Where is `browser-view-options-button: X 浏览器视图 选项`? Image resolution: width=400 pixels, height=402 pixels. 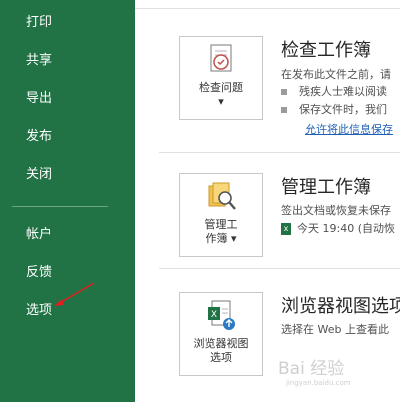 browser-view-options-button: X 浏览器视图 选项 is located at coordinates (221, 334).